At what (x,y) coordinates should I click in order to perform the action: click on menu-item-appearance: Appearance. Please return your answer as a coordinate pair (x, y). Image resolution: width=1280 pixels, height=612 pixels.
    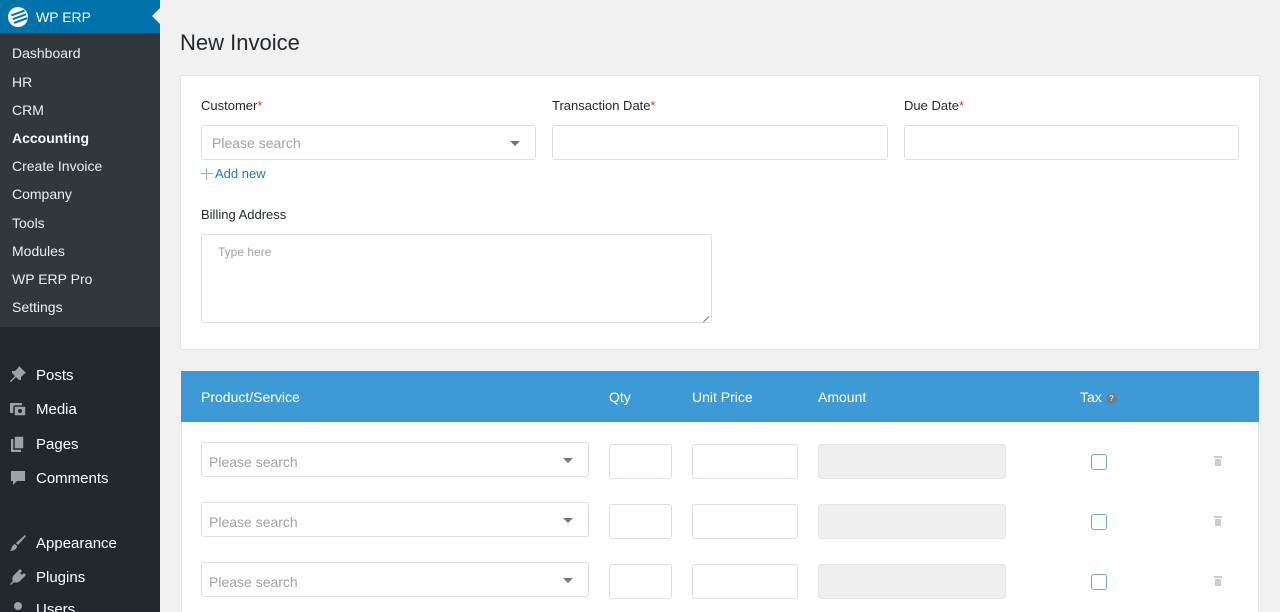
    Looking at the image, I should click on (80, 543).